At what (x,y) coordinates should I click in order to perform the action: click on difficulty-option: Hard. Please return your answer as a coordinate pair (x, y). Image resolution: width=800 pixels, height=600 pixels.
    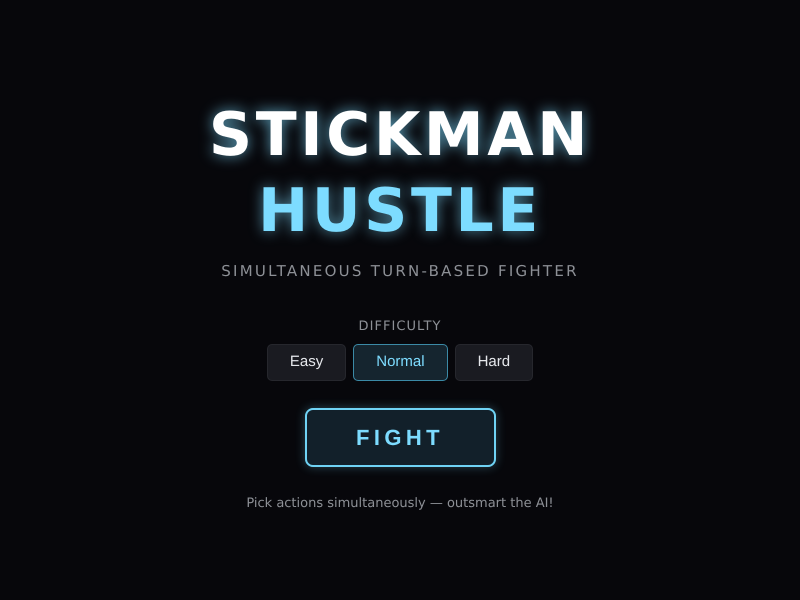
    Looking at the image, I should click on (494, 362).